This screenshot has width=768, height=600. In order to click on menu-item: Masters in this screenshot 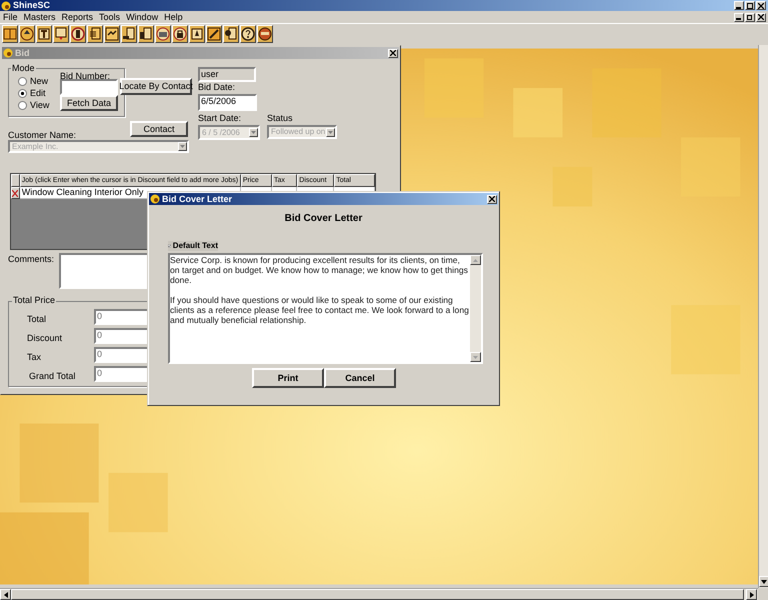, I will do `click(39, 17)`.